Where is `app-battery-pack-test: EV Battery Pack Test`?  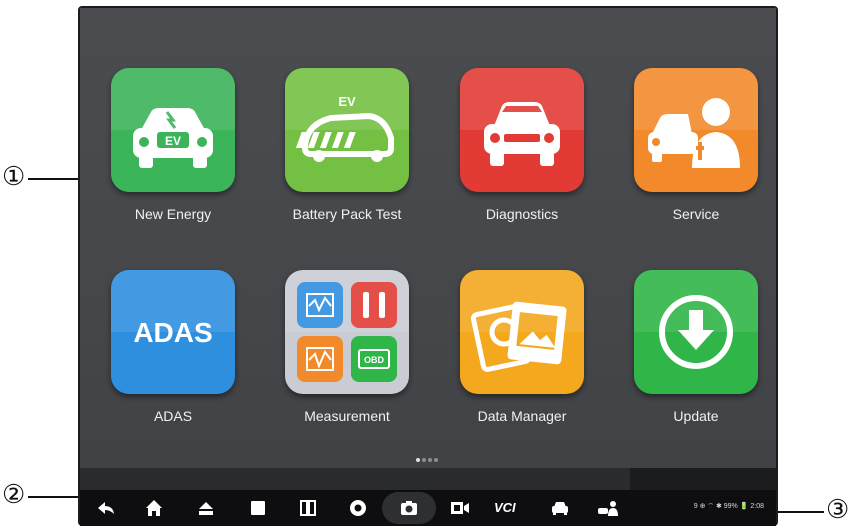 app-battery-pack-test: EV Battery Pack Test is located at coordinates (347, 145).